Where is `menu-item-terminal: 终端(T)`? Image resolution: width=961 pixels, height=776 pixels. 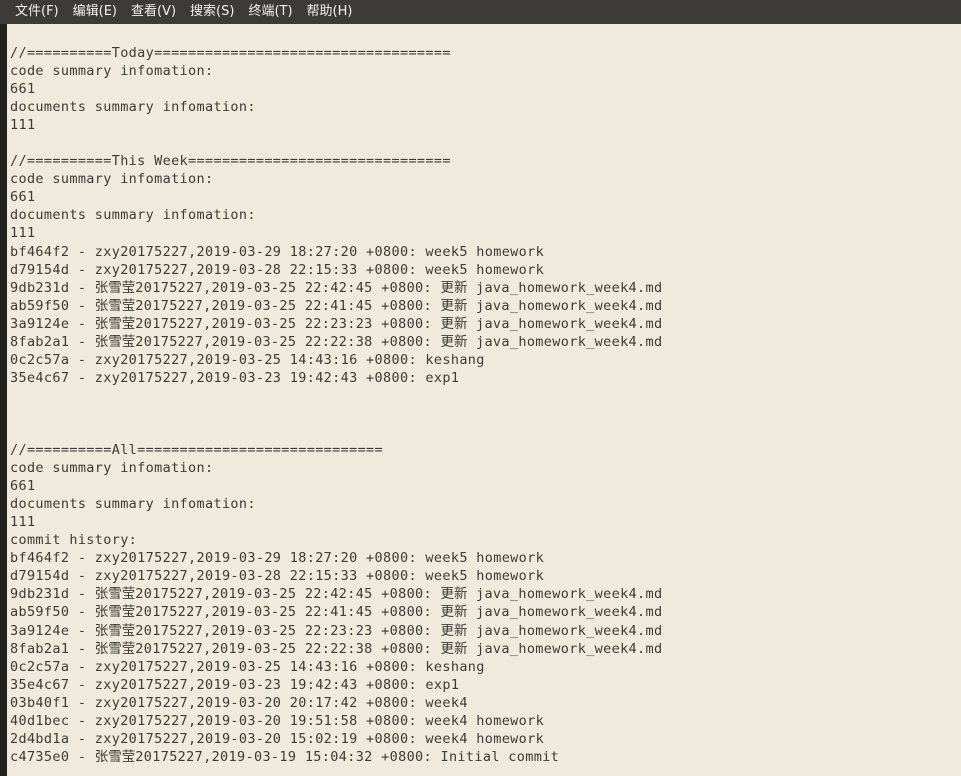
menu-item-terminal: 终端(T) is located at coordinates (270, 12).